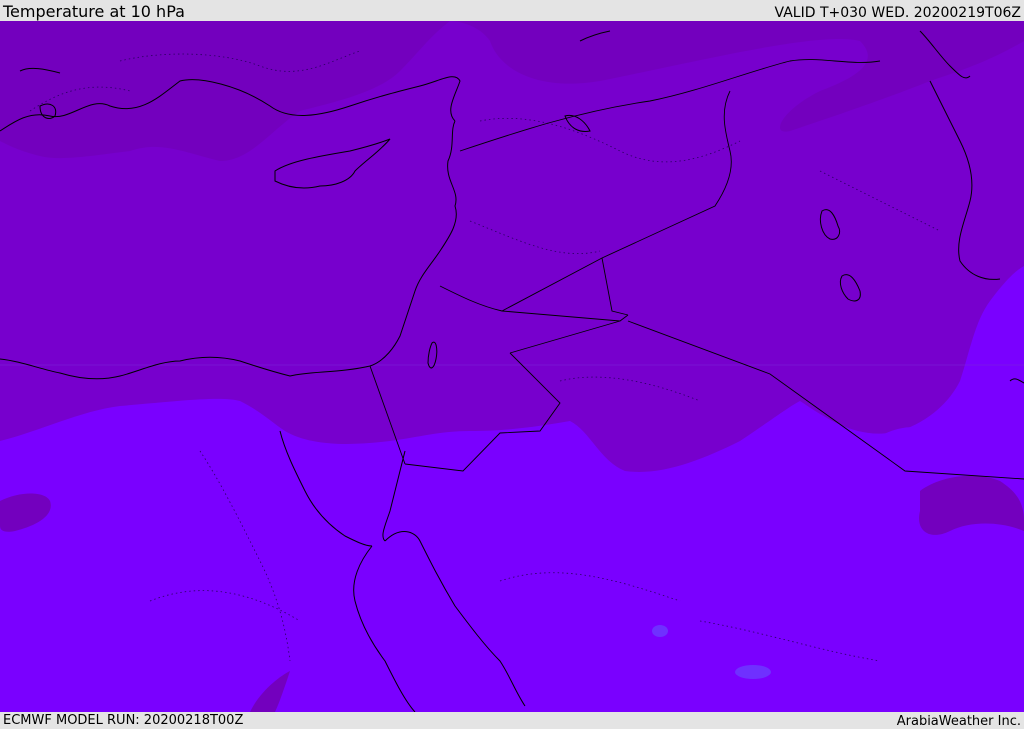 The width and height of the screenshot is (1024, 729). What do you see at coordinates (897, 13) in the screenshot?
I see `valid-time: VALID T+030 WED. 20200219T06Z` at bounding box center [897, 13].